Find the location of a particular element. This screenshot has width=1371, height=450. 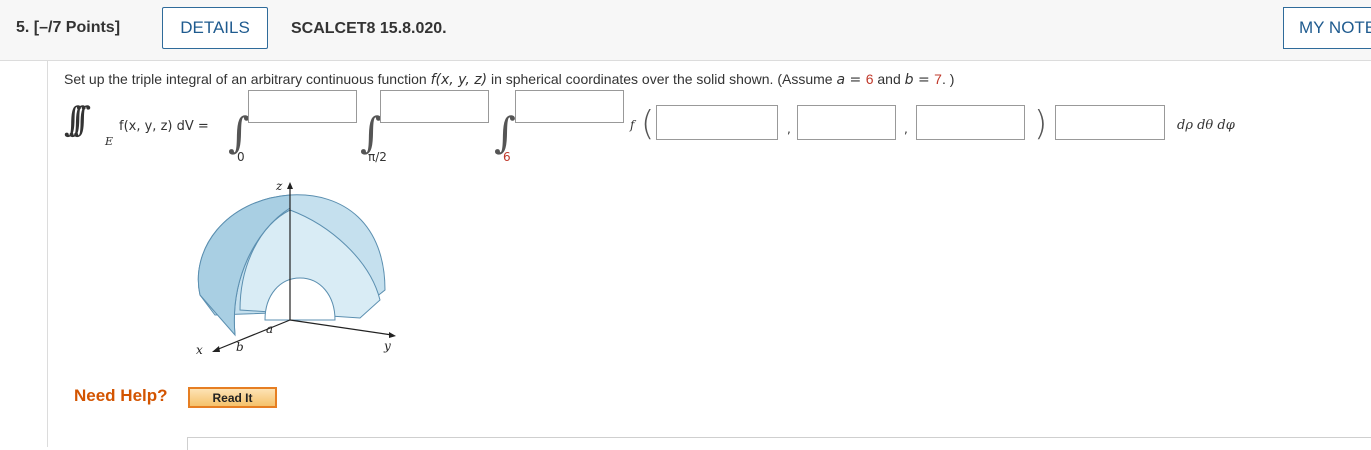

argument-1-input is located at coordinates (717, 122).